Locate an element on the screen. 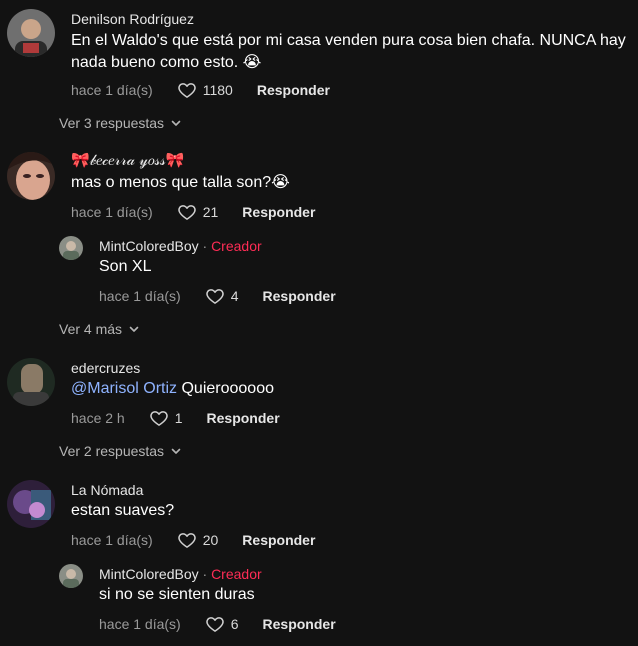 This screenshot has height=646, width=638. comment-text: estan suaves? is located at coordinates (123, 510).